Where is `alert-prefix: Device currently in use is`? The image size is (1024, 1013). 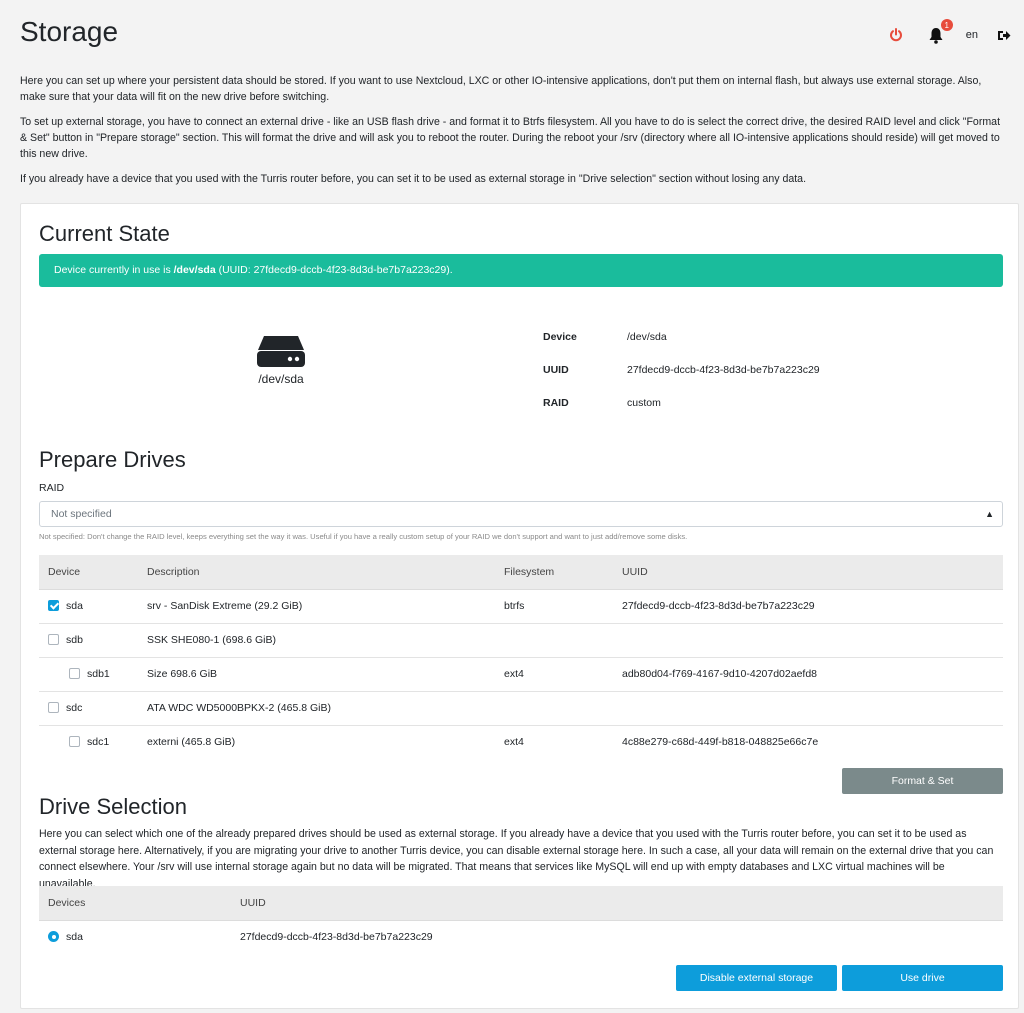
alert-prefix: Device currently in use is is located at coordinates (114, 270).